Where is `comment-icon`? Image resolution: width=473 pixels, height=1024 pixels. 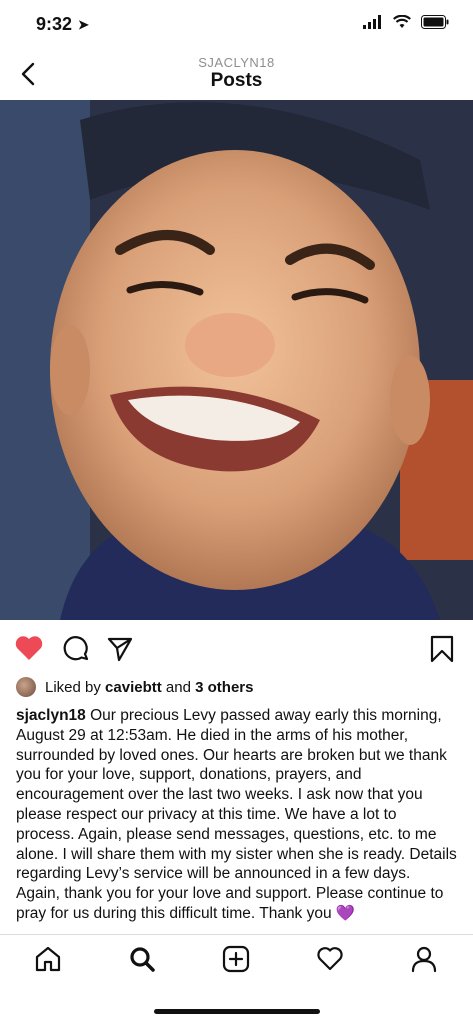 comment-icon is located at coordinates (76, 648).